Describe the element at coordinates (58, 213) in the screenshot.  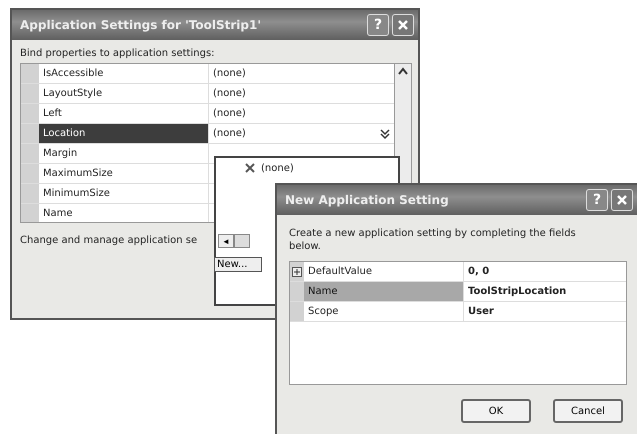
I see `property-name: Name` at that location.